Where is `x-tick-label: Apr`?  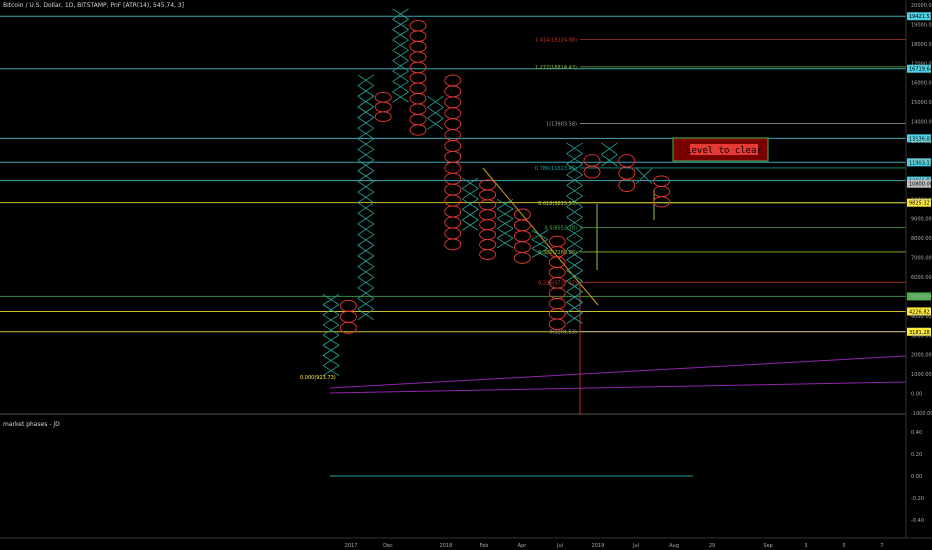
x-tick-label: Apr is located at coordinates (523, 546).